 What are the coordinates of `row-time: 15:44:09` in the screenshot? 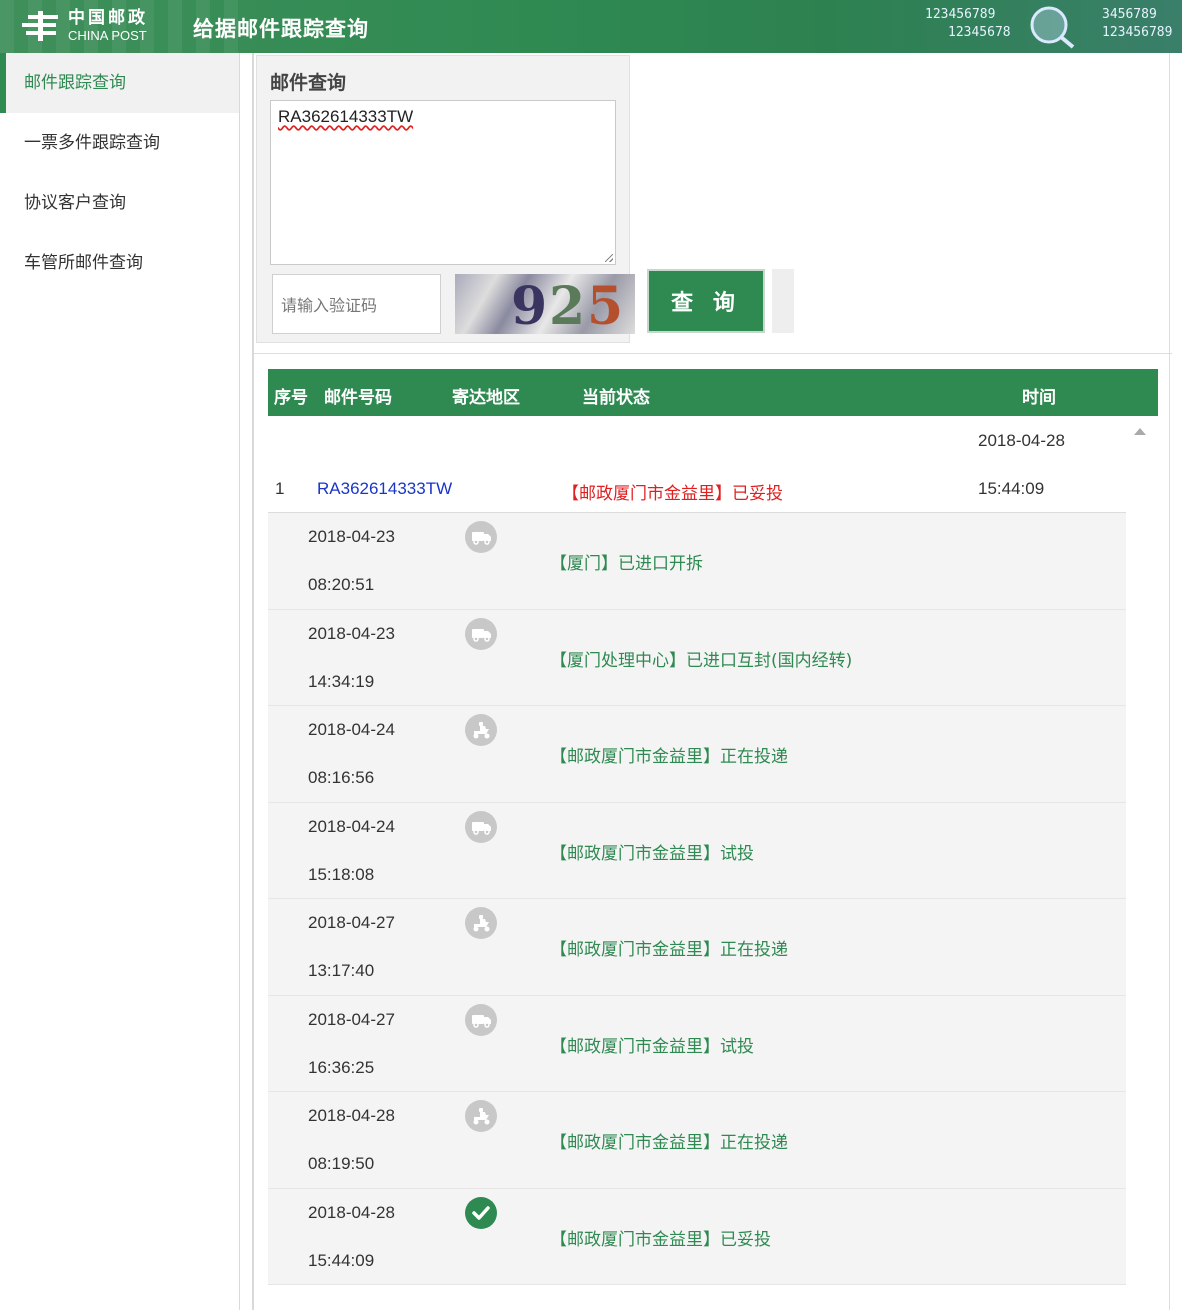 It's located at (1011, 488).